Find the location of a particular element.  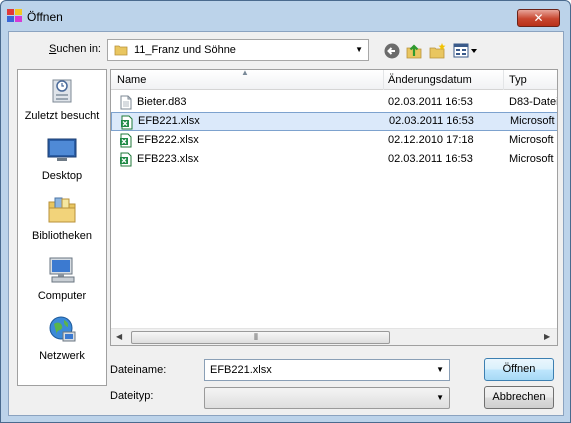

look-in-label: Suchen in: is located at coordinates (75, 49).